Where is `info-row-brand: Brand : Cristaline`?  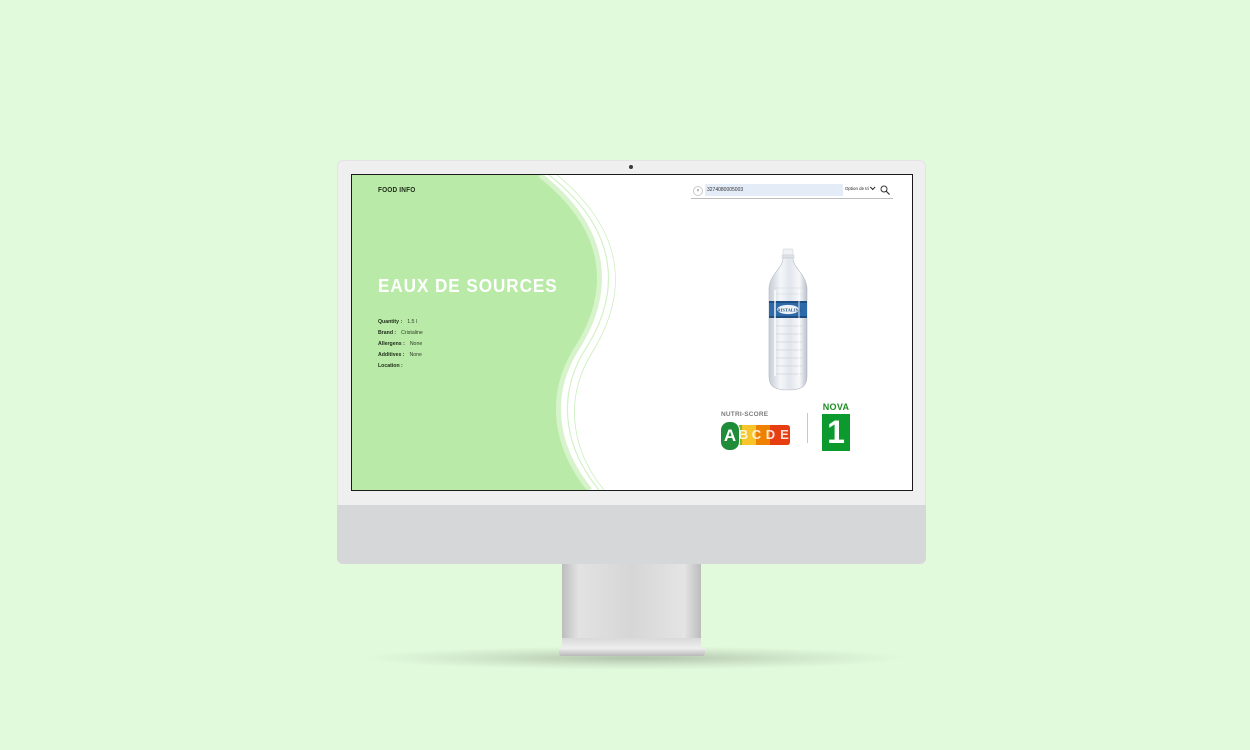
info-row-brand: Brand : Cristaline is located at coordinates (400, 335).